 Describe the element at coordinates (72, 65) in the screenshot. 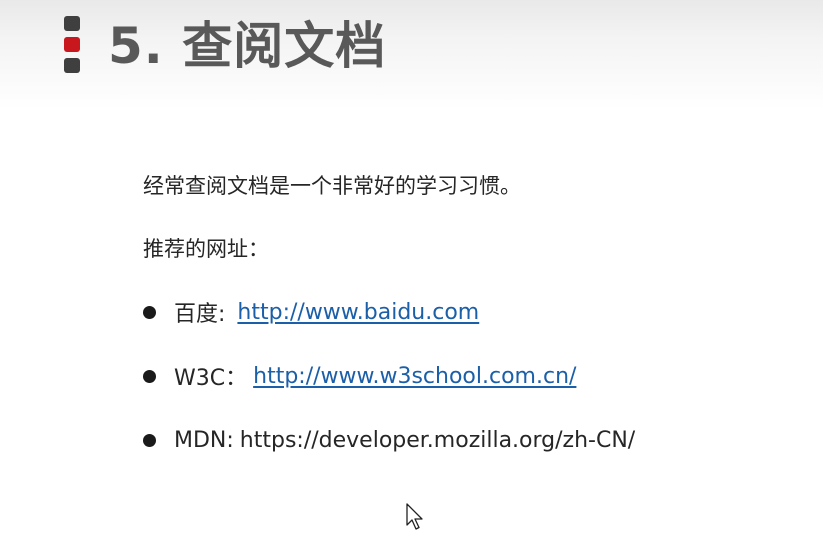

I see `marker-block-bottom` at that location.